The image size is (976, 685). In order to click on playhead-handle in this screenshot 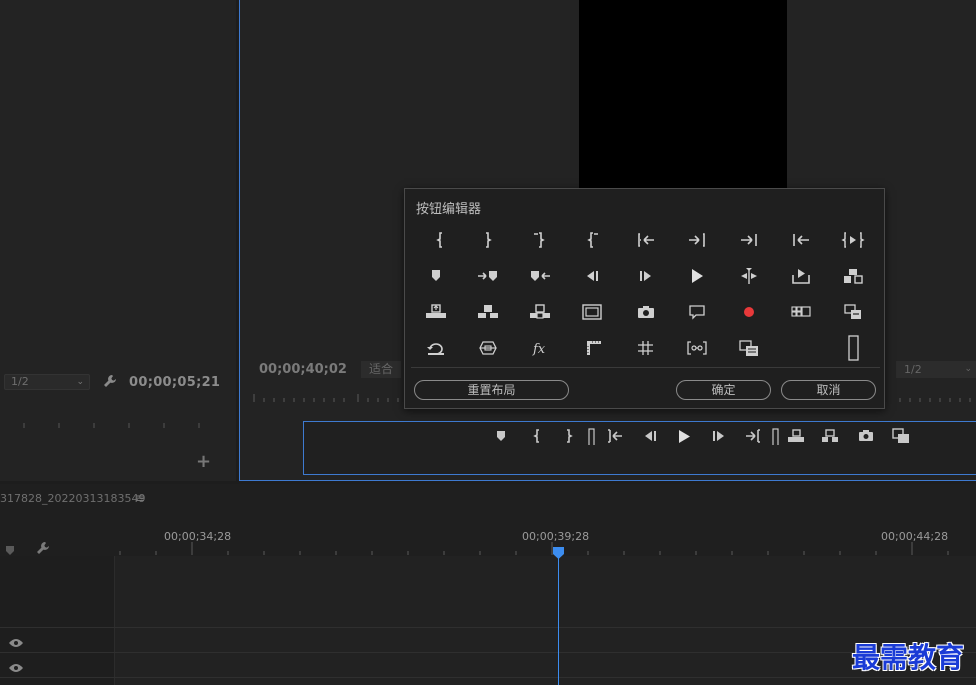, I will do `click(558, 551)`.